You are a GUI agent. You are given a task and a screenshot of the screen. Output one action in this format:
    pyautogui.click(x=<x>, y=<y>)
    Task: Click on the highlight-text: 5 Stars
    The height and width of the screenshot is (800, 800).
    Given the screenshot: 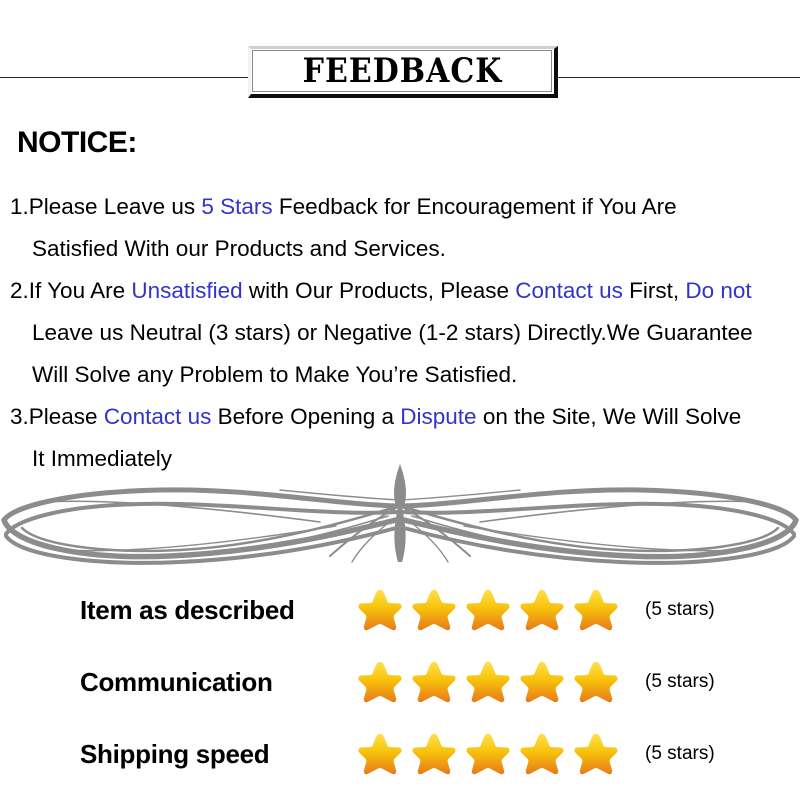 What is the action you would take?
    pyautogui.click(x=240, y=206)
    